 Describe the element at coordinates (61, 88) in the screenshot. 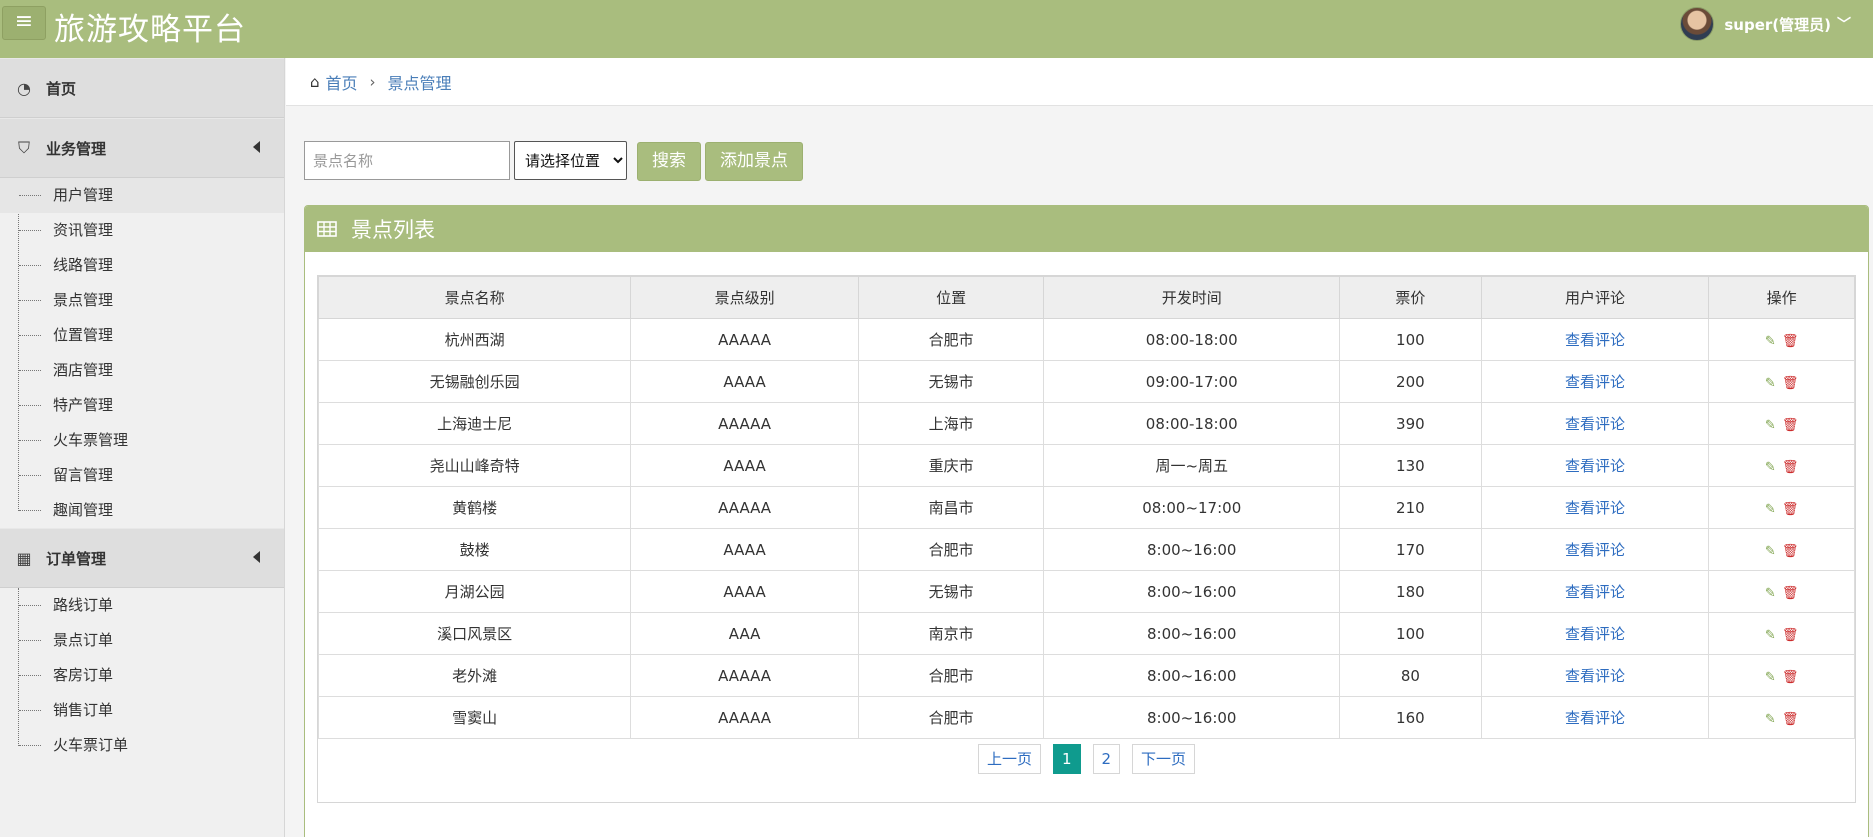

I see `sidebar-item-label: 首页` at that location.